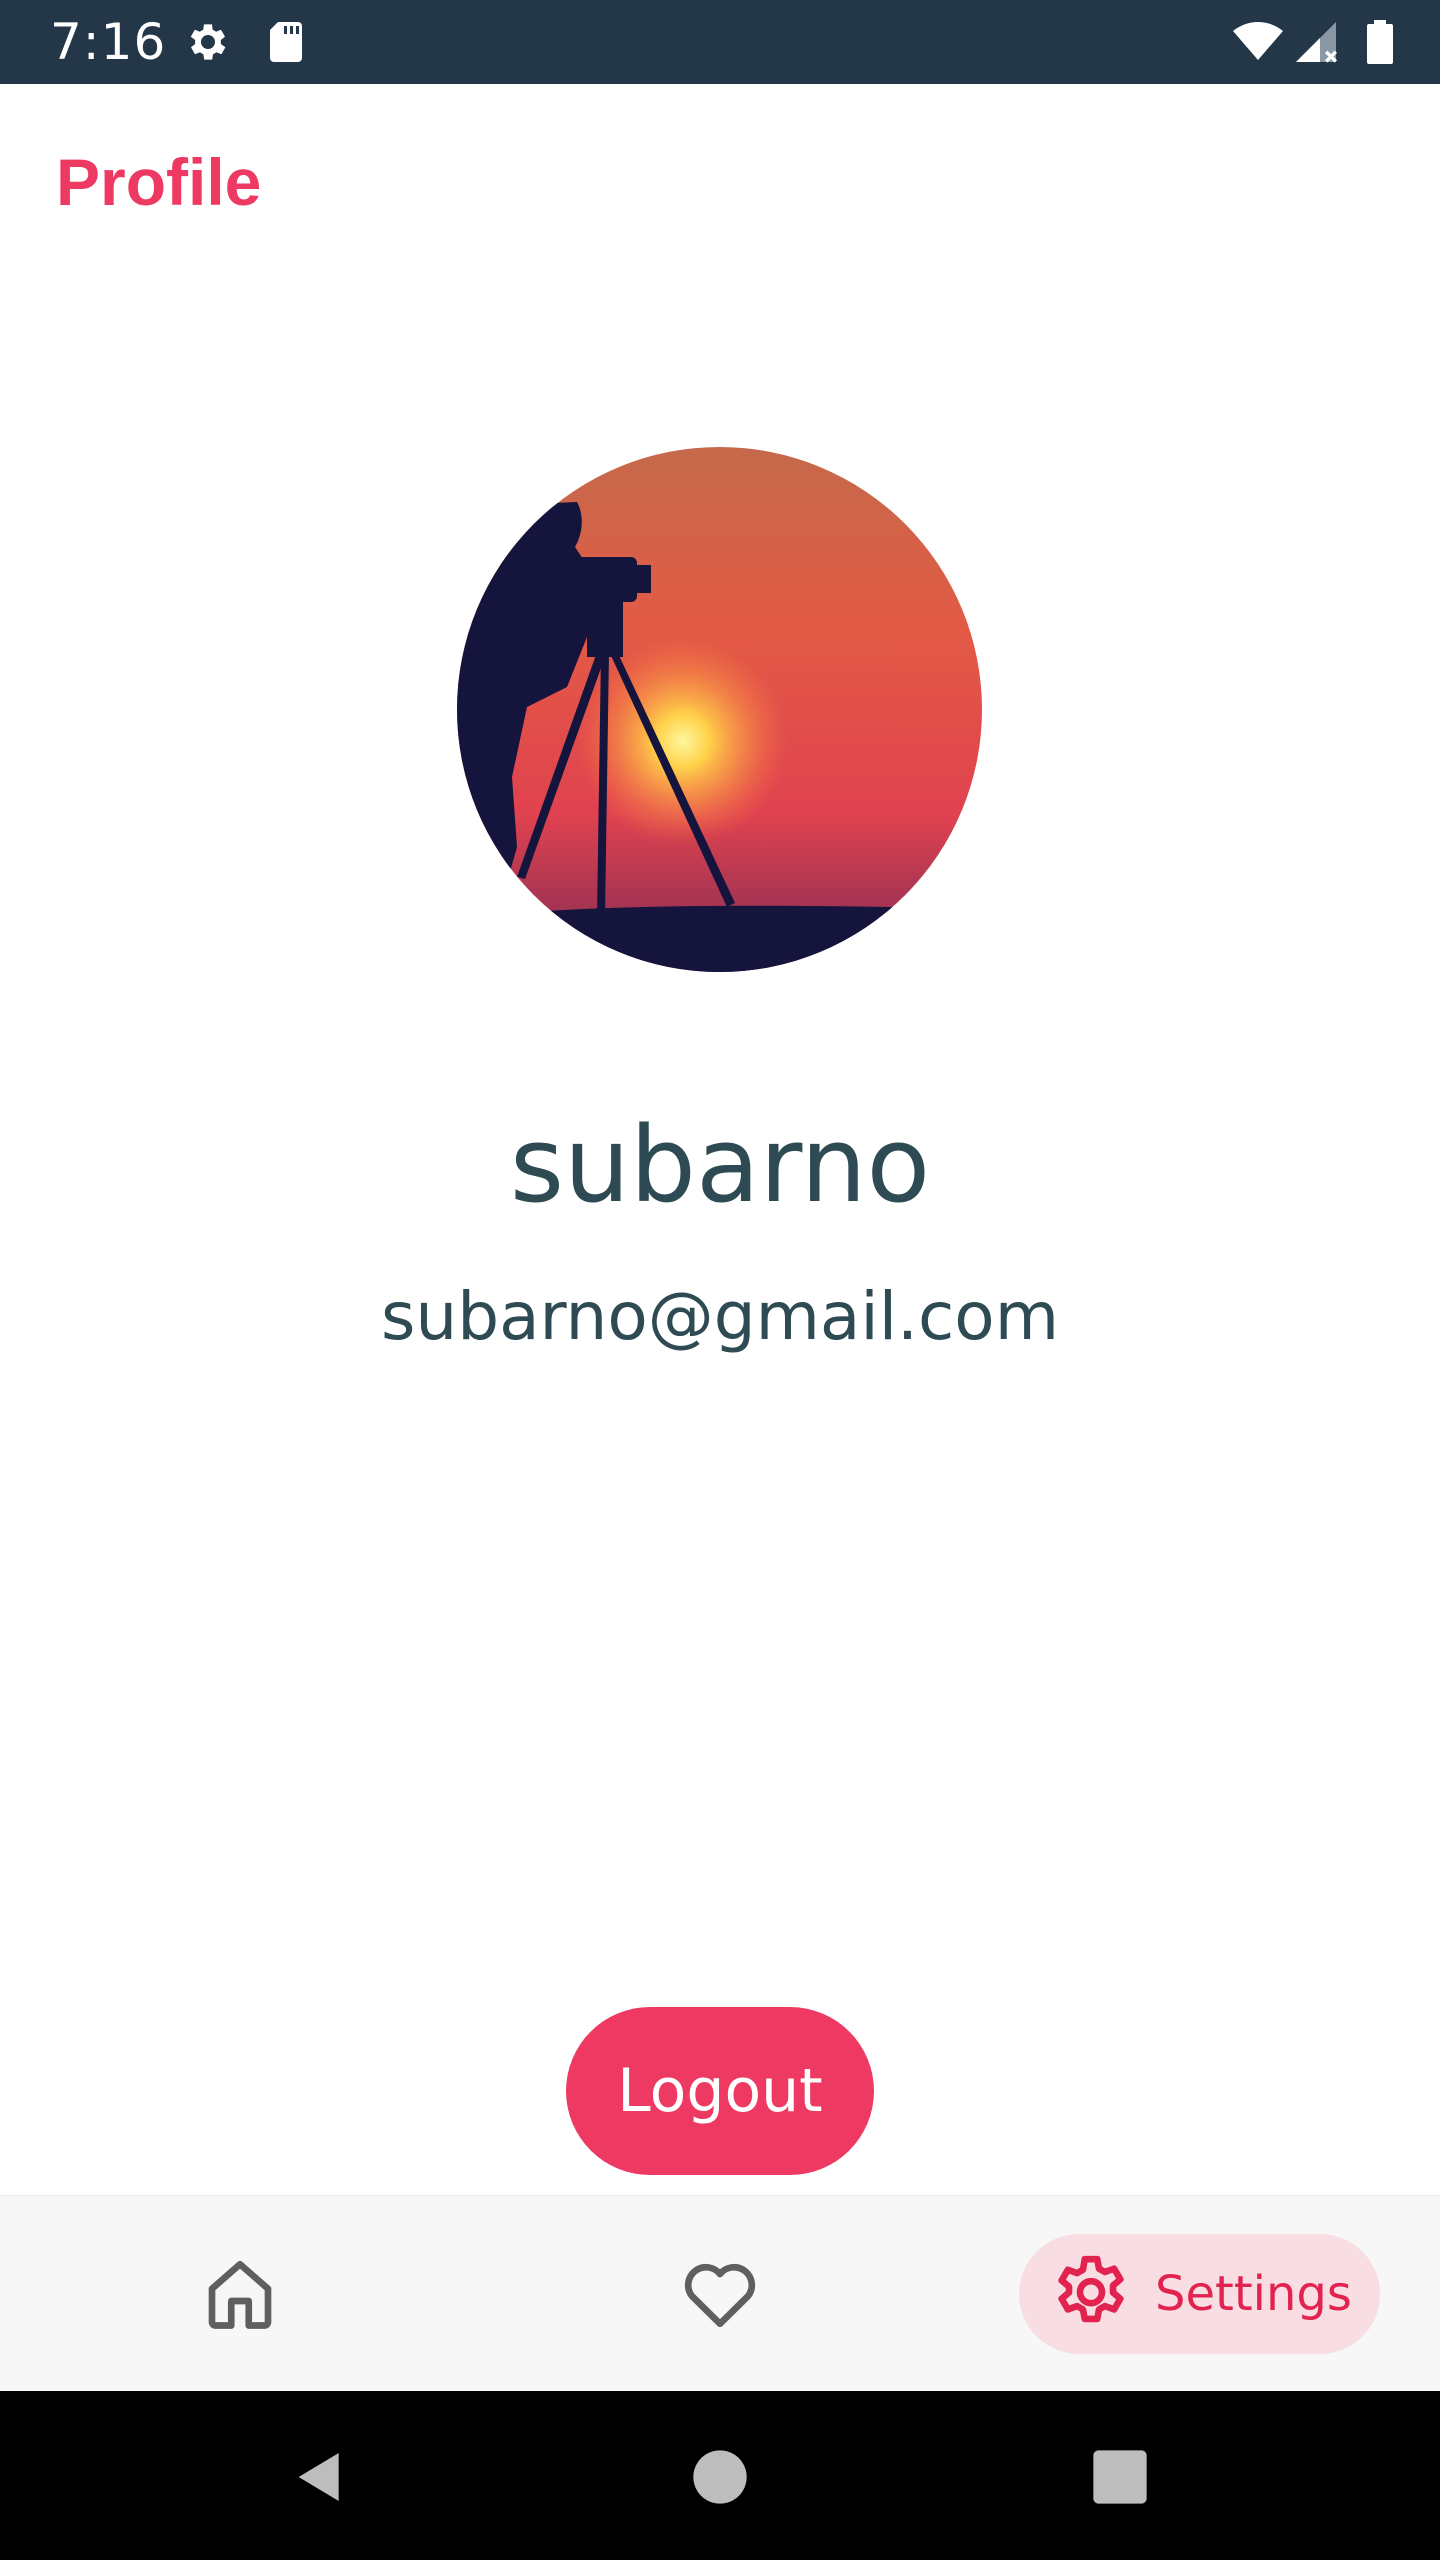 The height and width of the screenshot is (2560, 1440). I want to click on gear-icon, so click(1091, 2294).